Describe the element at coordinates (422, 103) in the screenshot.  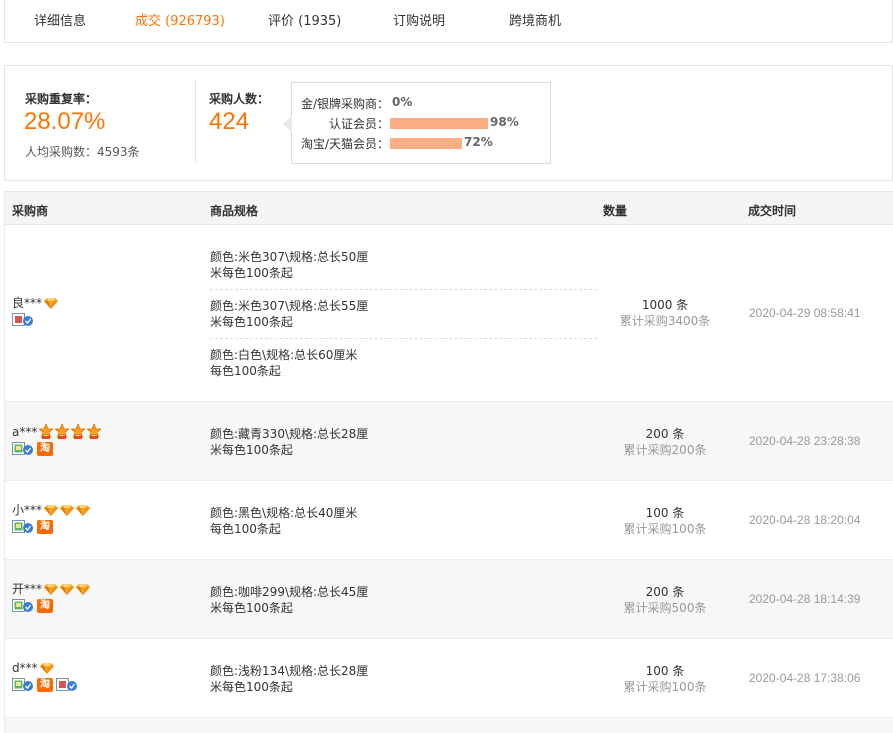
I see `member-row: 金/银牌采购商： 0%` at that location.